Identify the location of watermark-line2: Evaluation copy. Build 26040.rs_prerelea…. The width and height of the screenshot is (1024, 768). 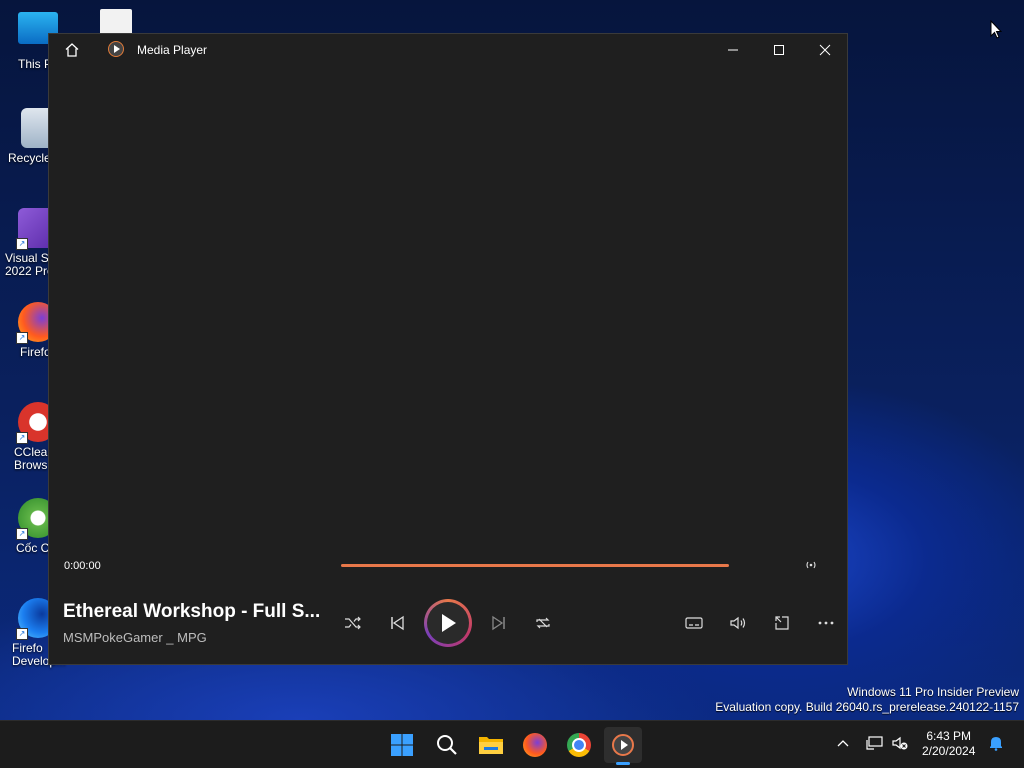
(867, 707).